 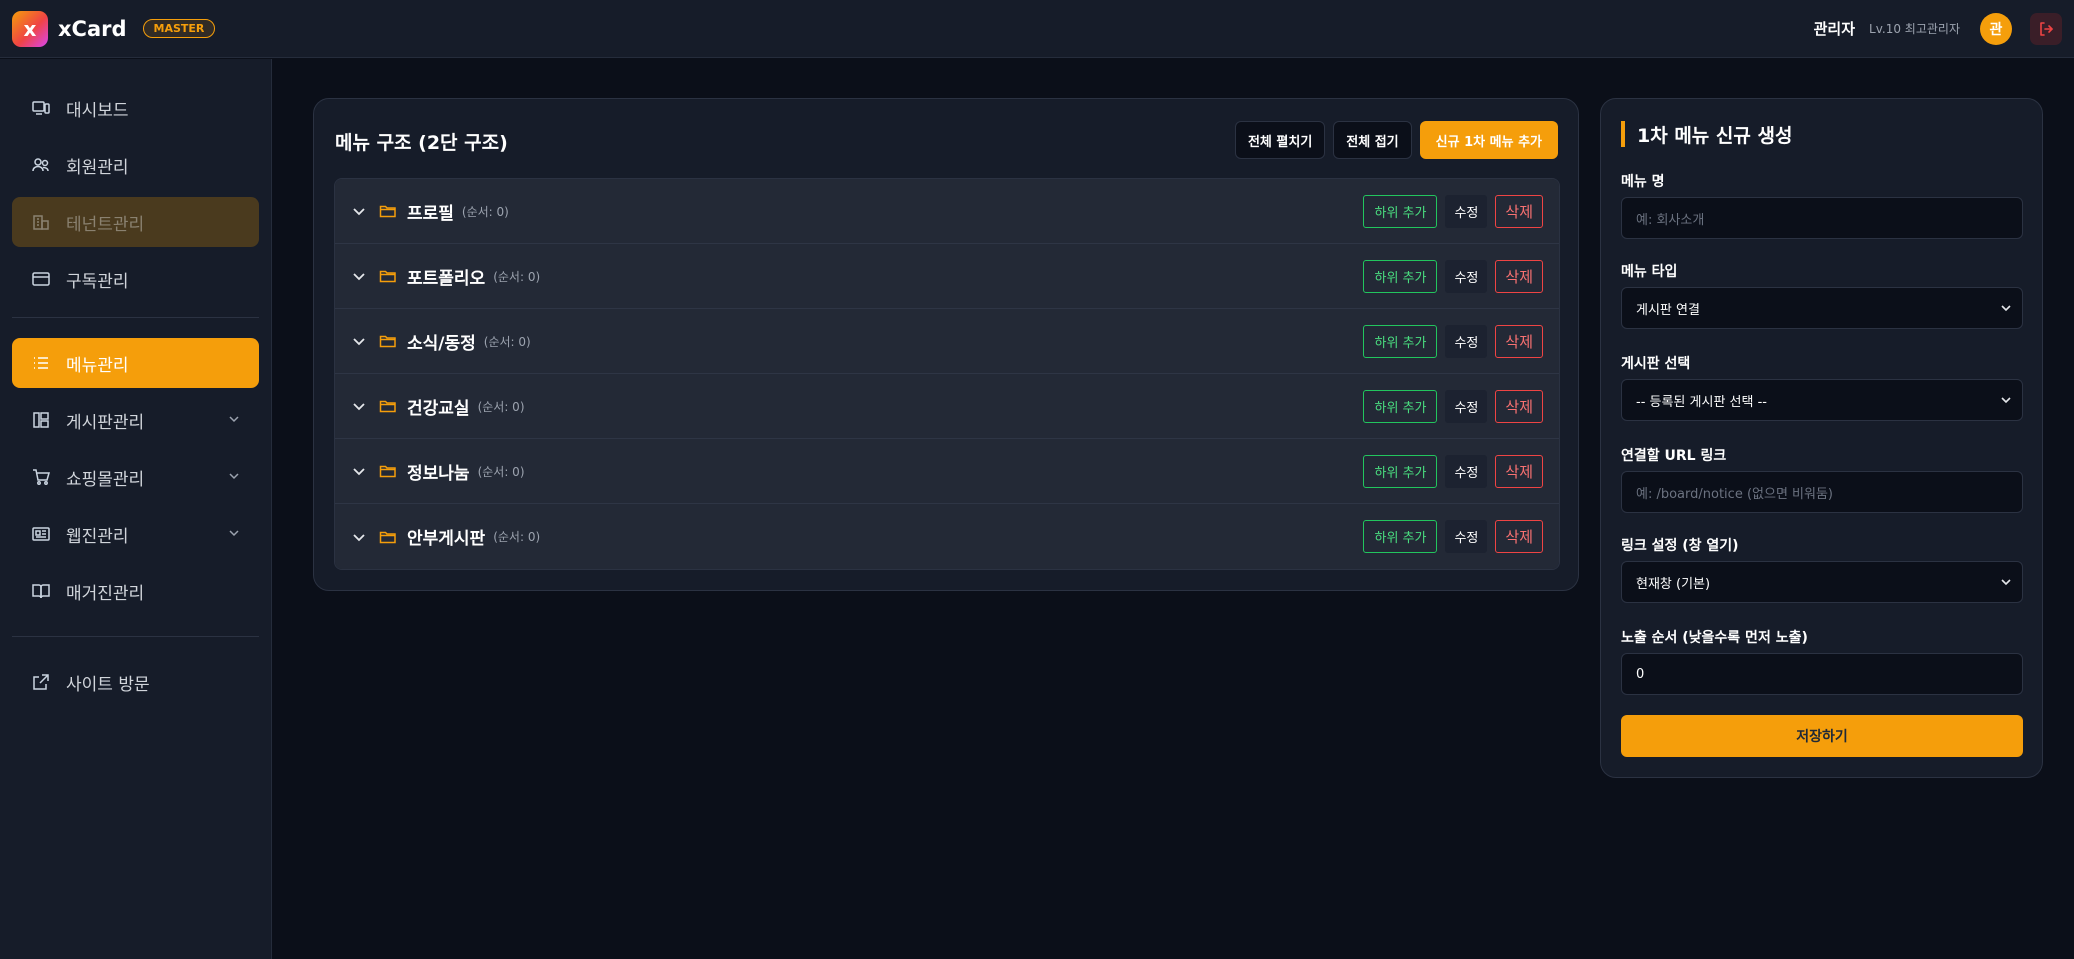 I want to click on sidebar-item-webzine: 웹진관리, so click(x=135, y=534).